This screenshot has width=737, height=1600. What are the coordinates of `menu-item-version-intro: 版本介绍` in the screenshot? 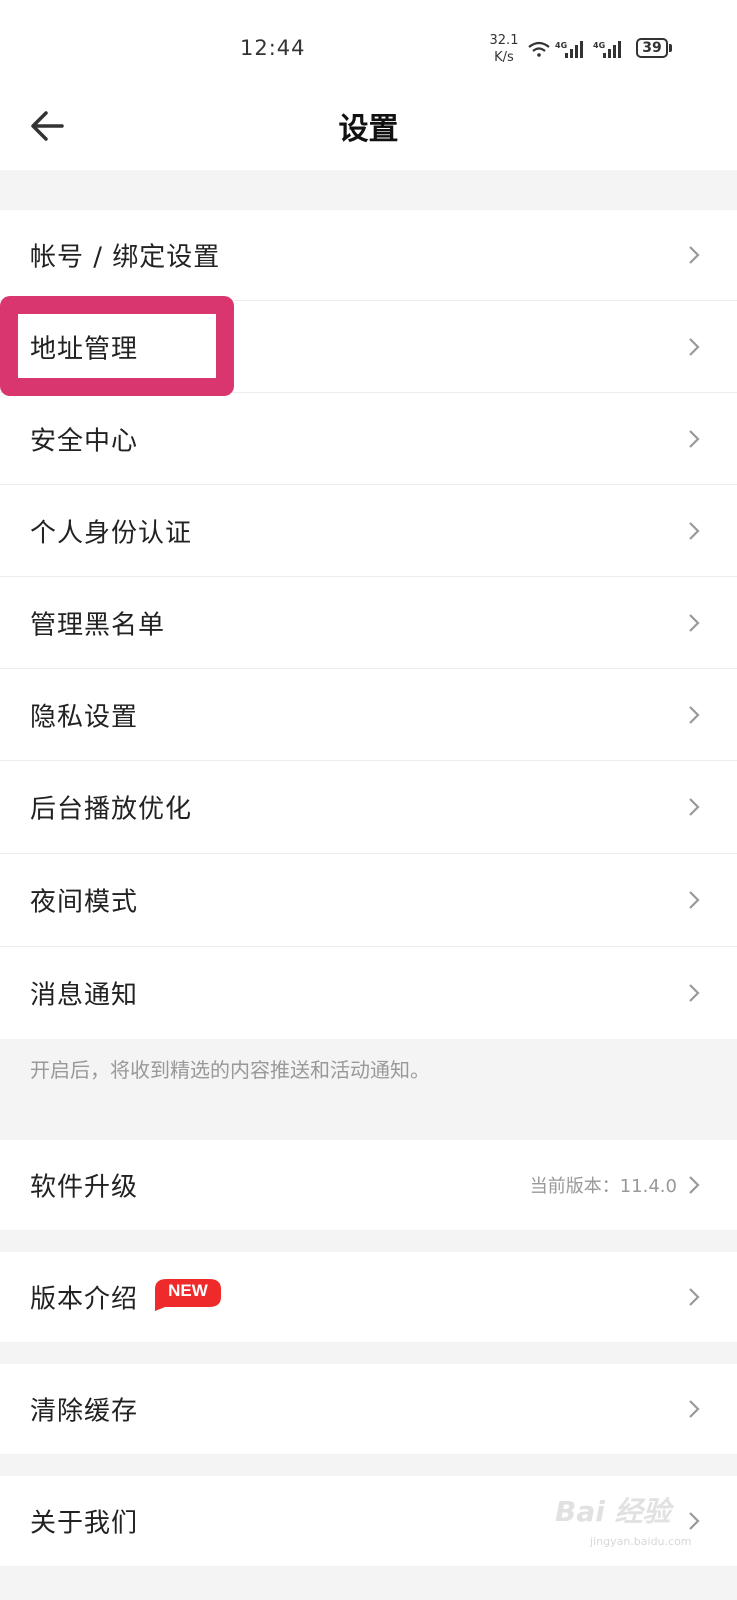 It's located at (368, 1297).